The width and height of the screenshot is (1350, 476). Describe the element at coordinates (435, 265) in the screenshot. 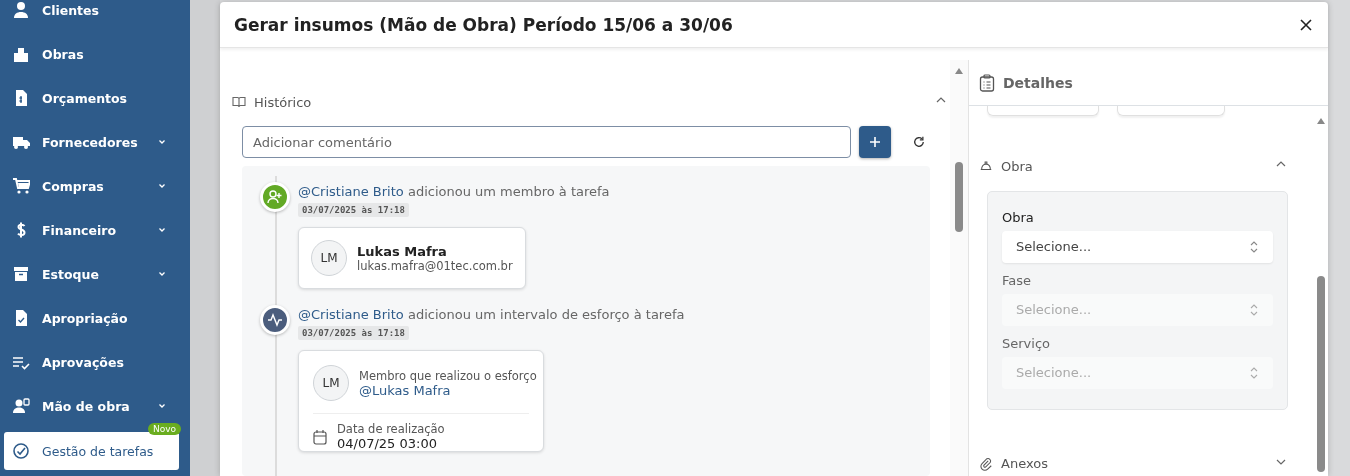

I see `member-email: lukas.mafra@01tec.com.br` at that location.